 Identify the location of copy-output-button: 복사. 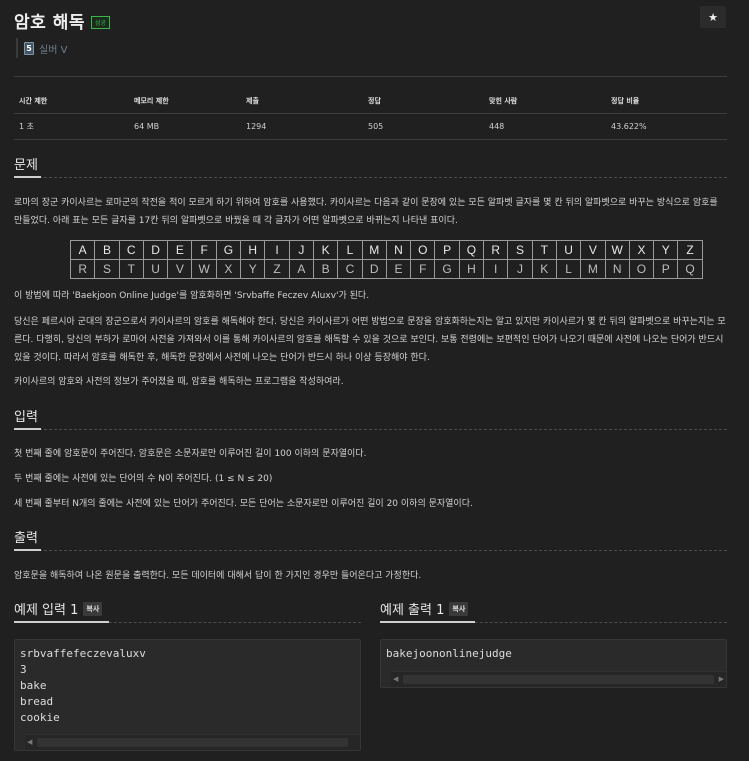
(459, 608).